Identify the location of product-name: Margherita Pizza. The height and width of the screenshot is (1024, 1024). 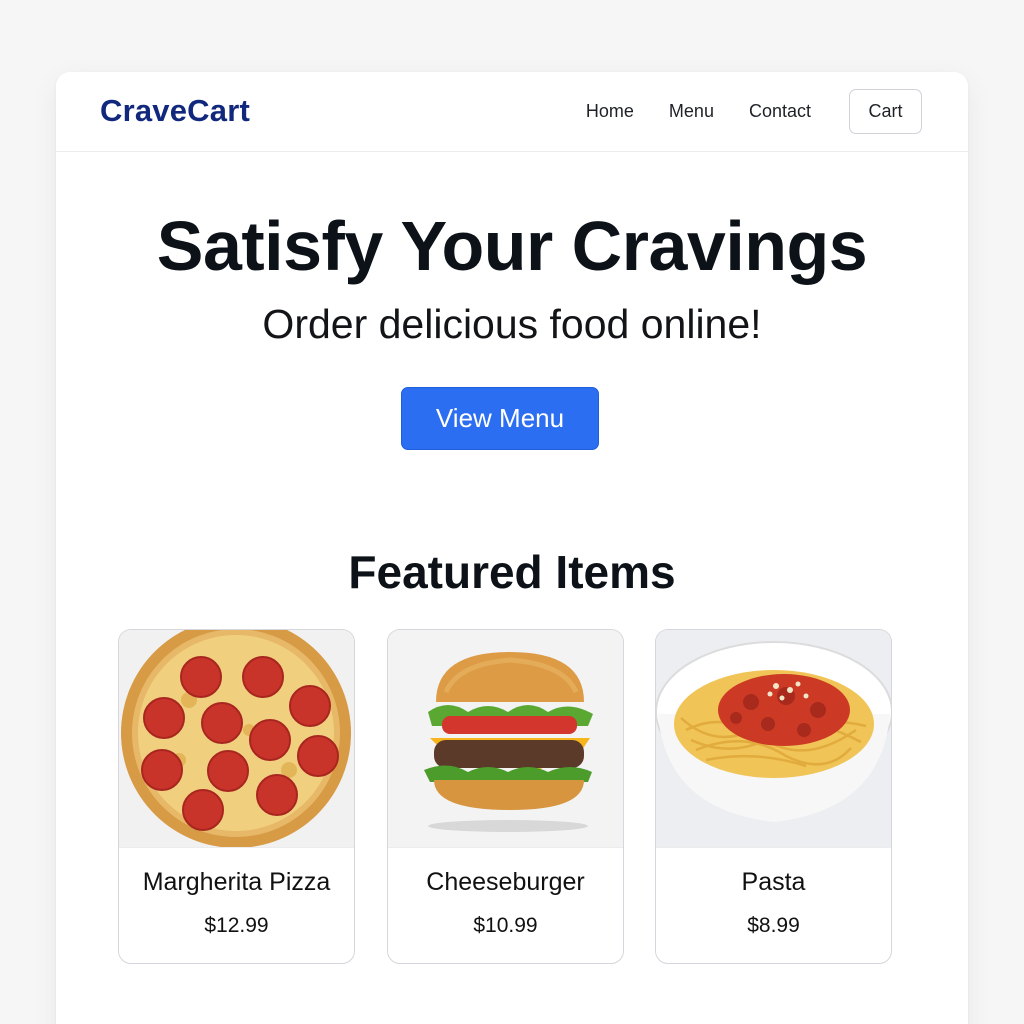
(236, 882).